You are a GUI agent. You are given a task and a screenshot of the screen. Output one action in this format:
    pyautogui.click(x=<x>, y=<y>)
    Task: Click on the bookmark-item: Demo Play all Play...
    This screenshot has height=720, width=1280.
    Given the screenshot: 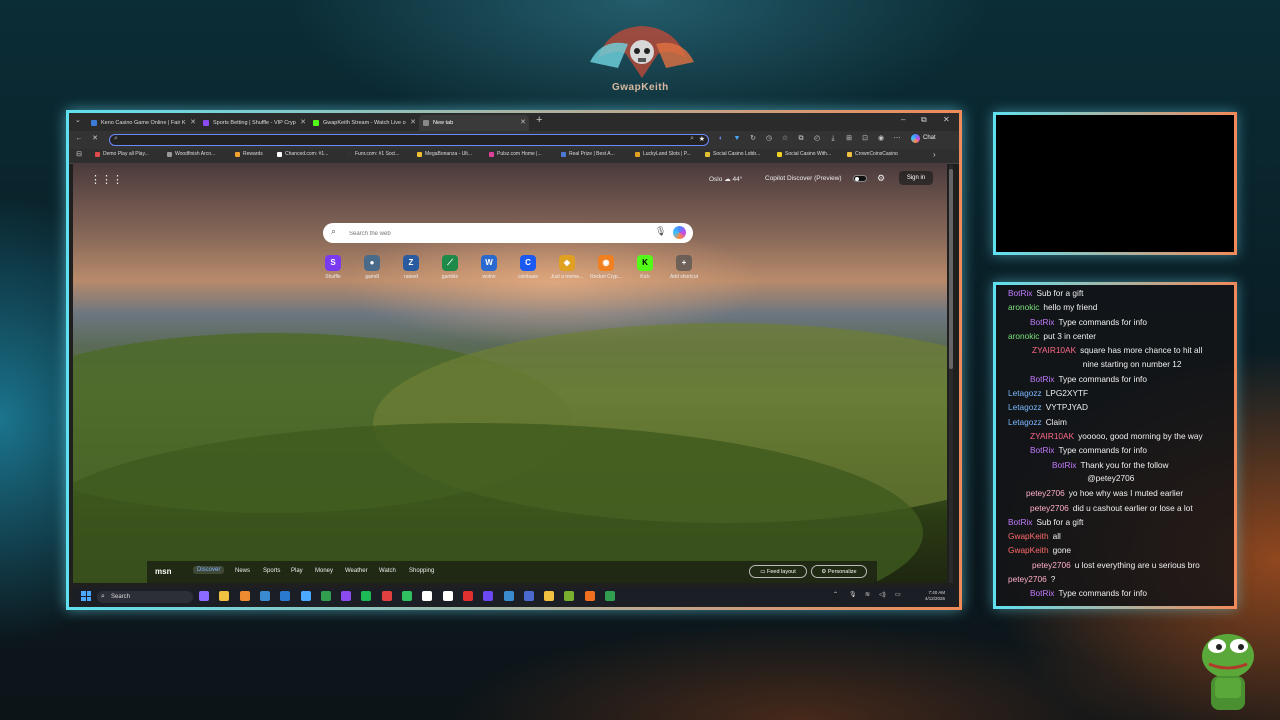 What is the action you would take?
    pyautogui.click(x=122, y=154)
    